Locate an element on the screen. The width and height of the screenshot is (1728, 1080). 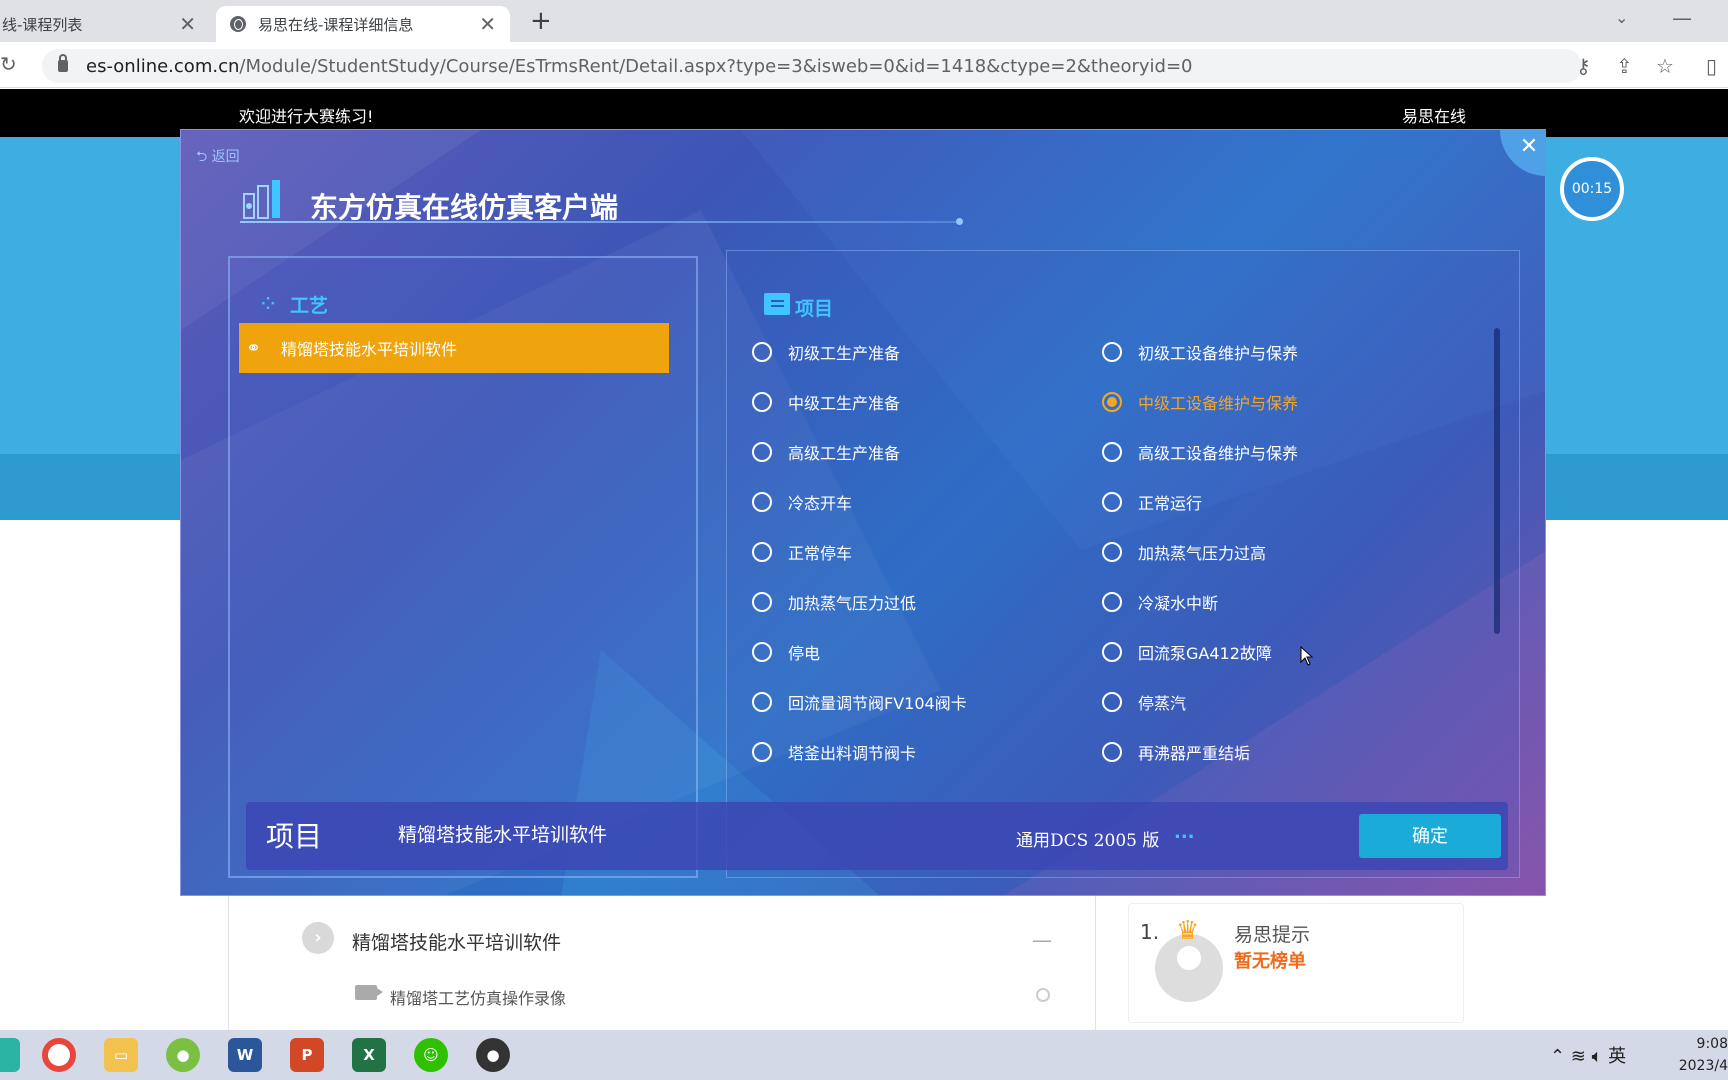
tab-title: 线-课程列表 is located at coordinates (42, 24).